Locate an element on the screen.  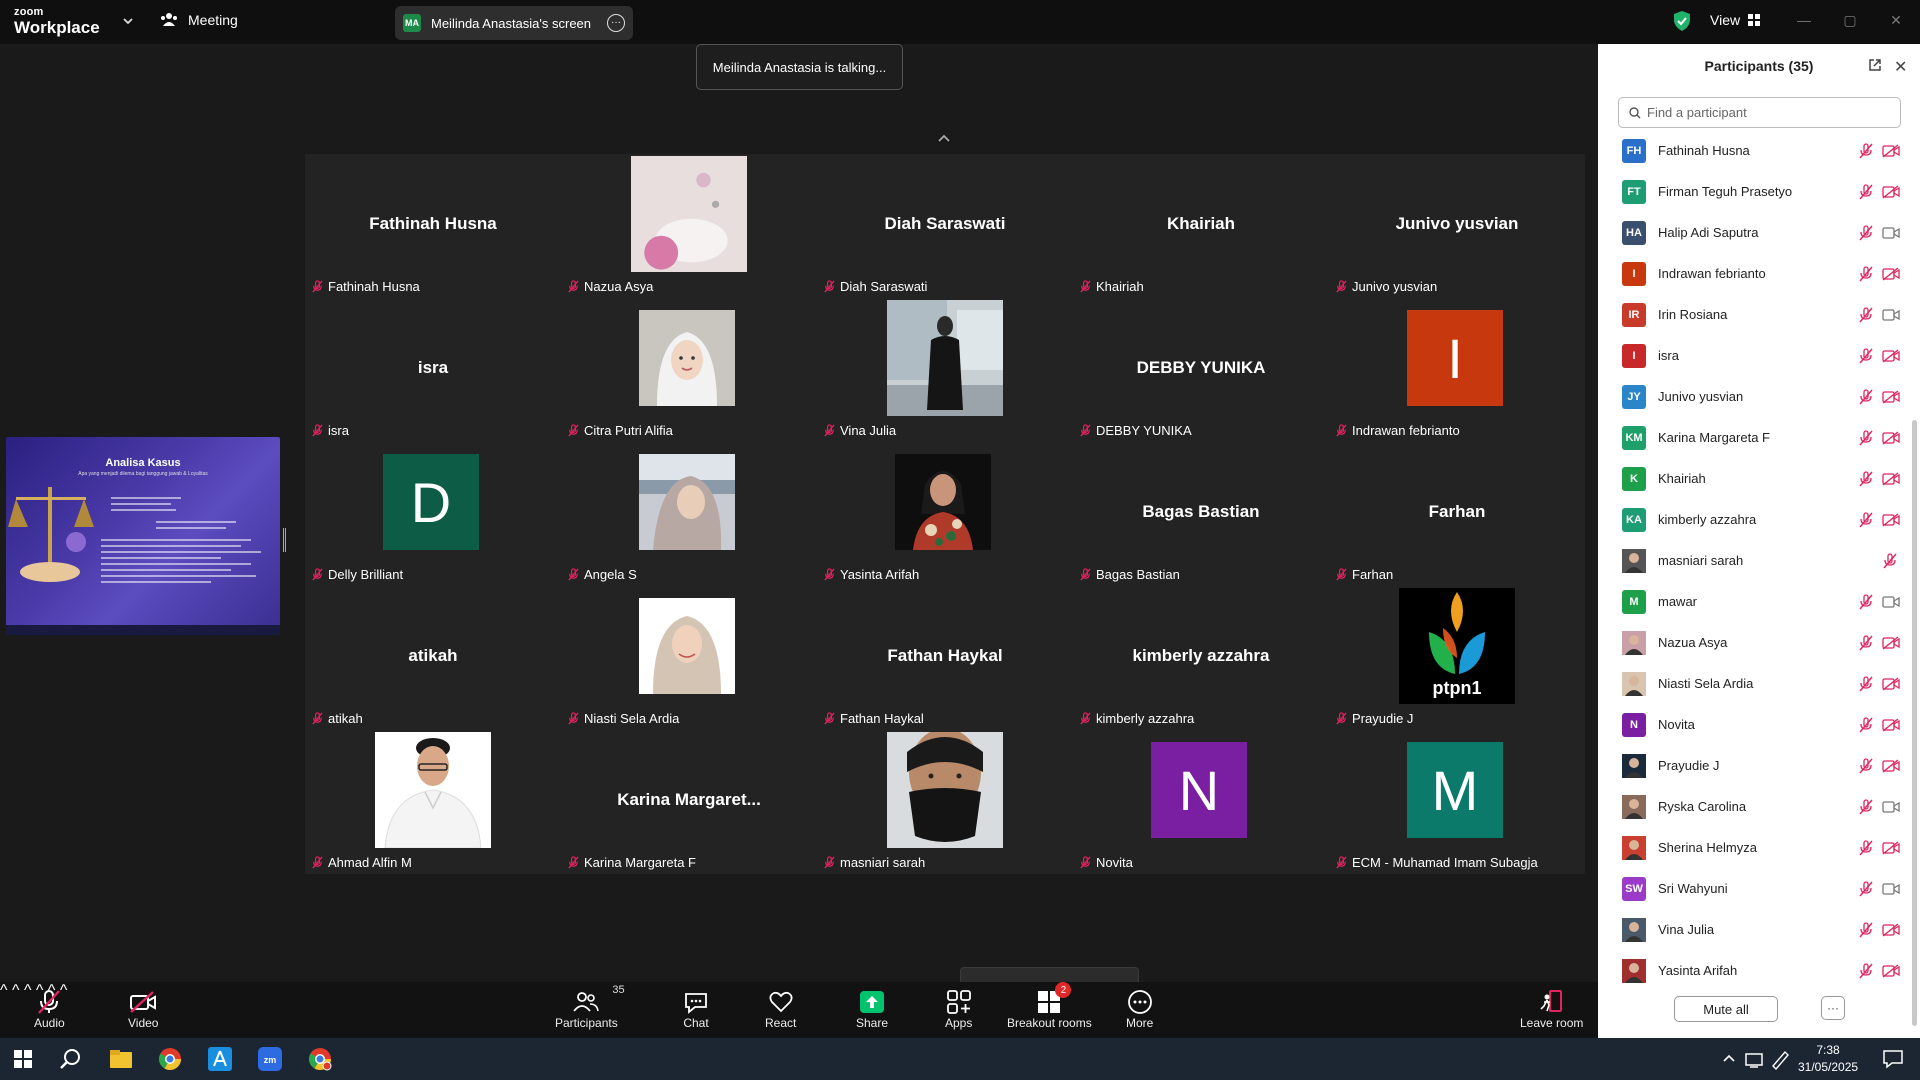
video-button: Video is located at coordinates (143, 1009).